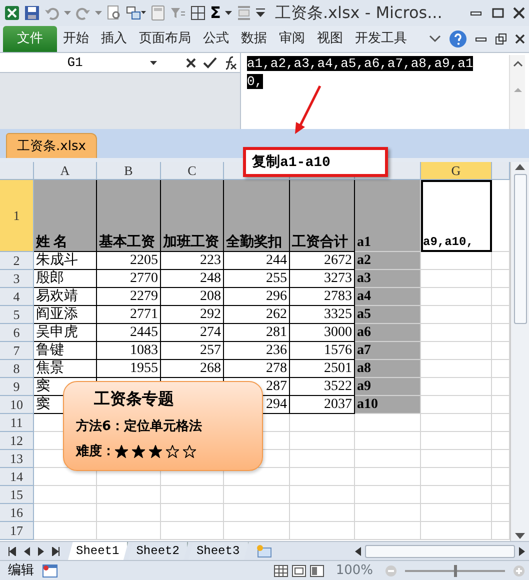 Image resolution: width=529 pixels, height=580 pixels. I want to click on table-cell: a1, so click(388, 216).